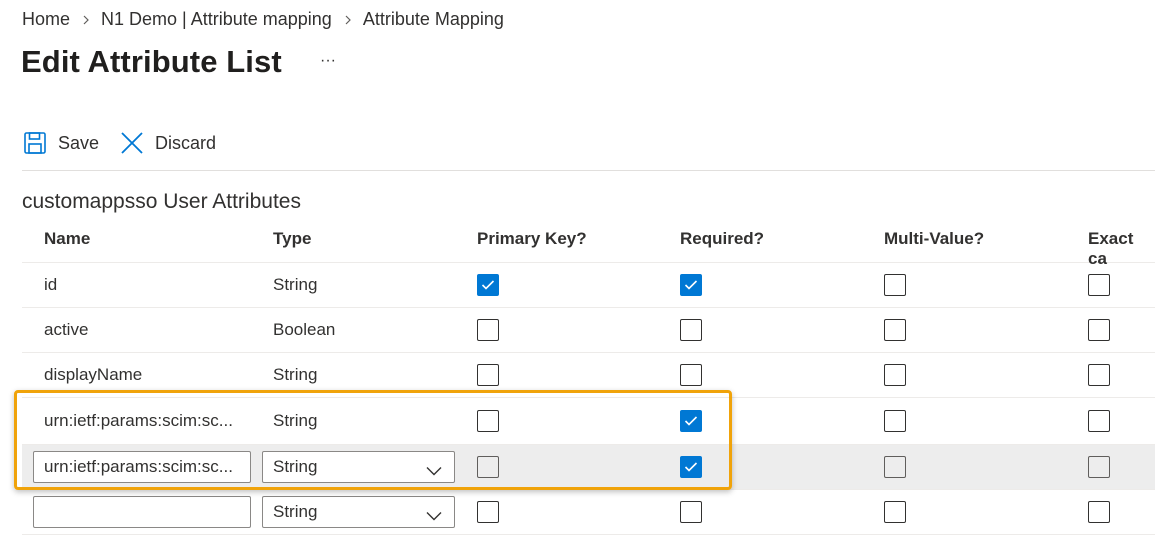  Describe the element at coordinates (79, 142) in the screenshot. I see `save-label: Save` at that location.